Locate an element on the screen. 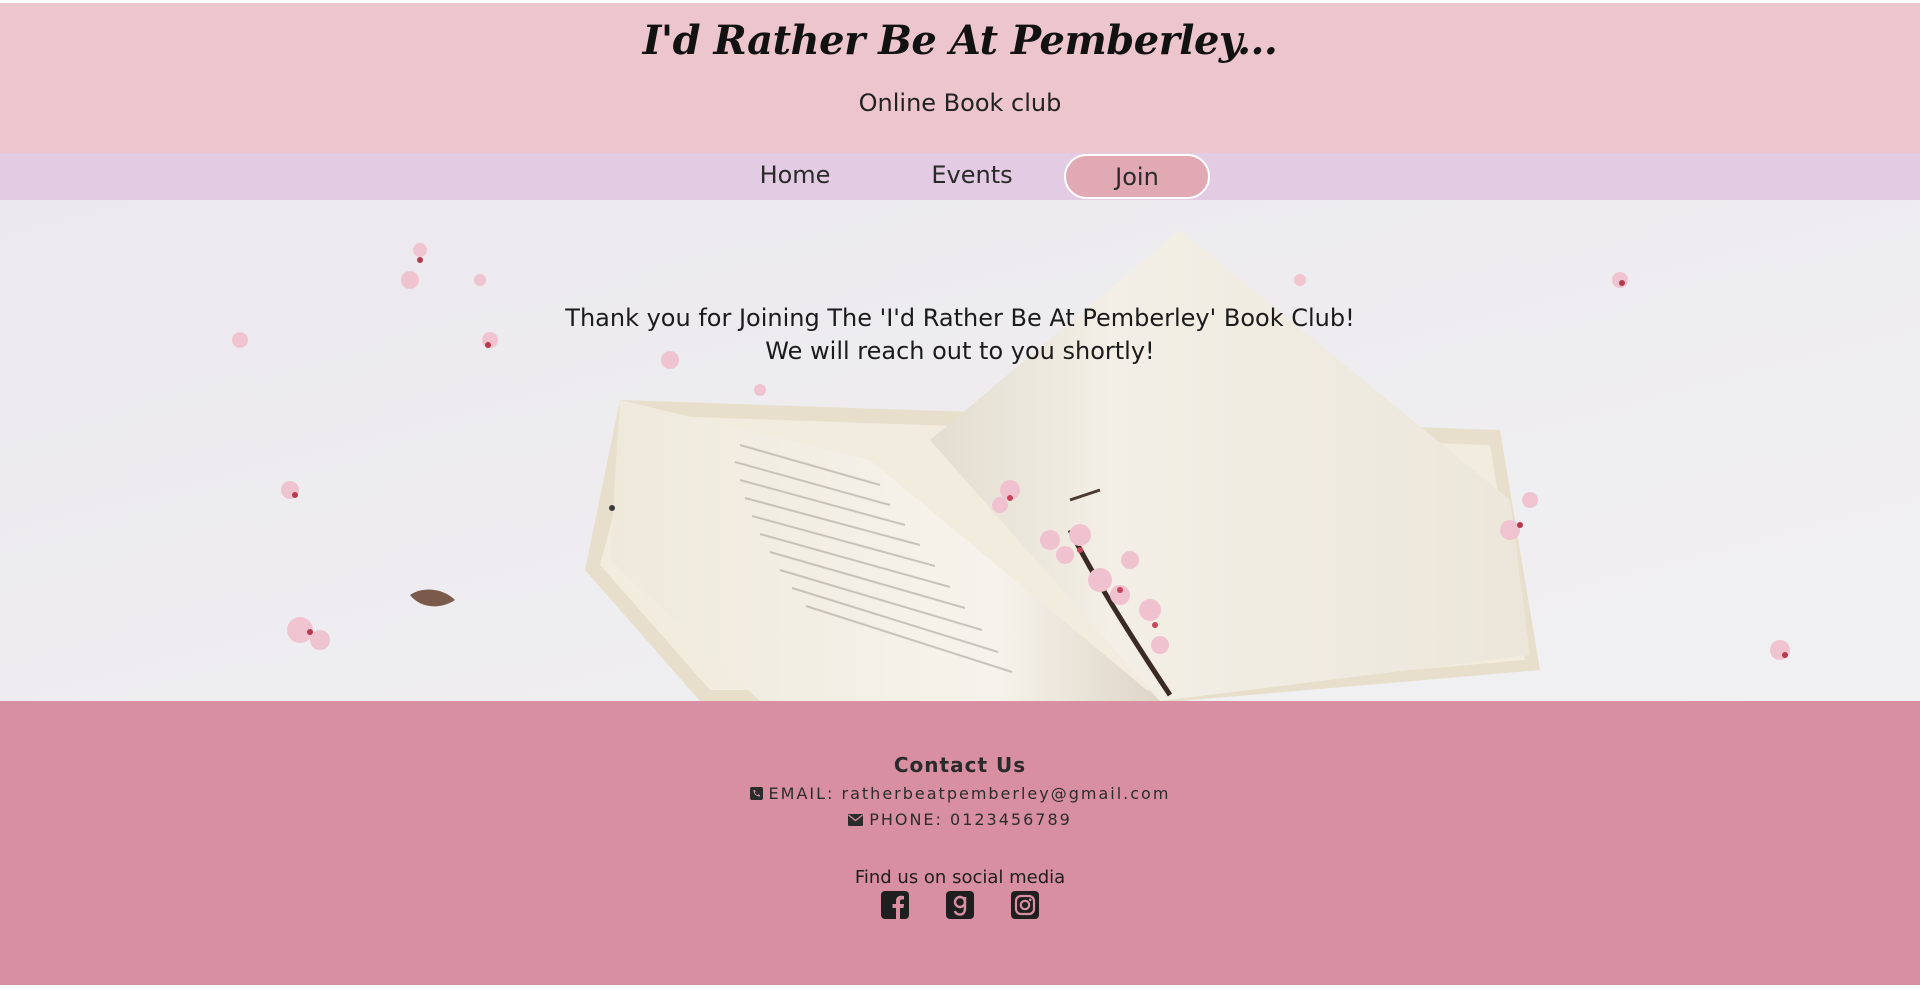 This screenshot has width=1920, height=989. social-links is located at coordinates (960, 907).